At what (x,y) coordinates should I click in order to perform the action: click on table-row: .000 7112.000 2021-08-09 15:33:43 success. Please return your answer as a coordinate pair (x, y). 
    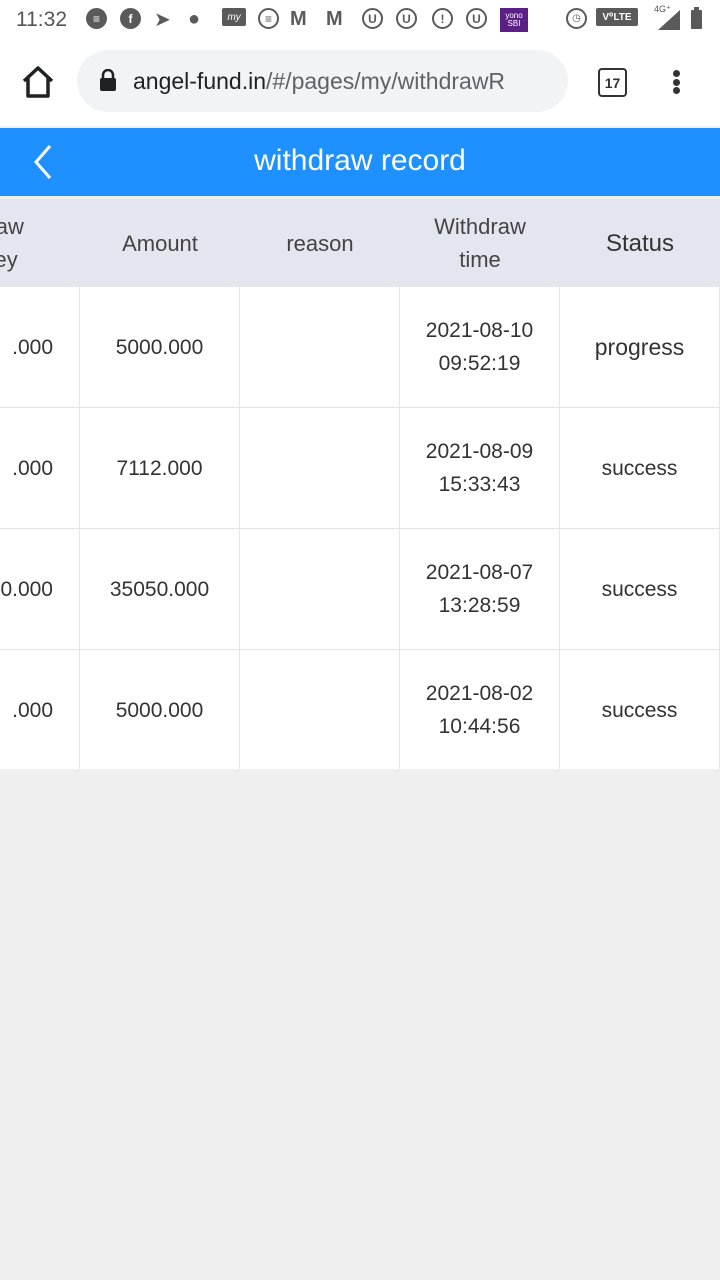
    Looking at the image, I should click on (360, 468).